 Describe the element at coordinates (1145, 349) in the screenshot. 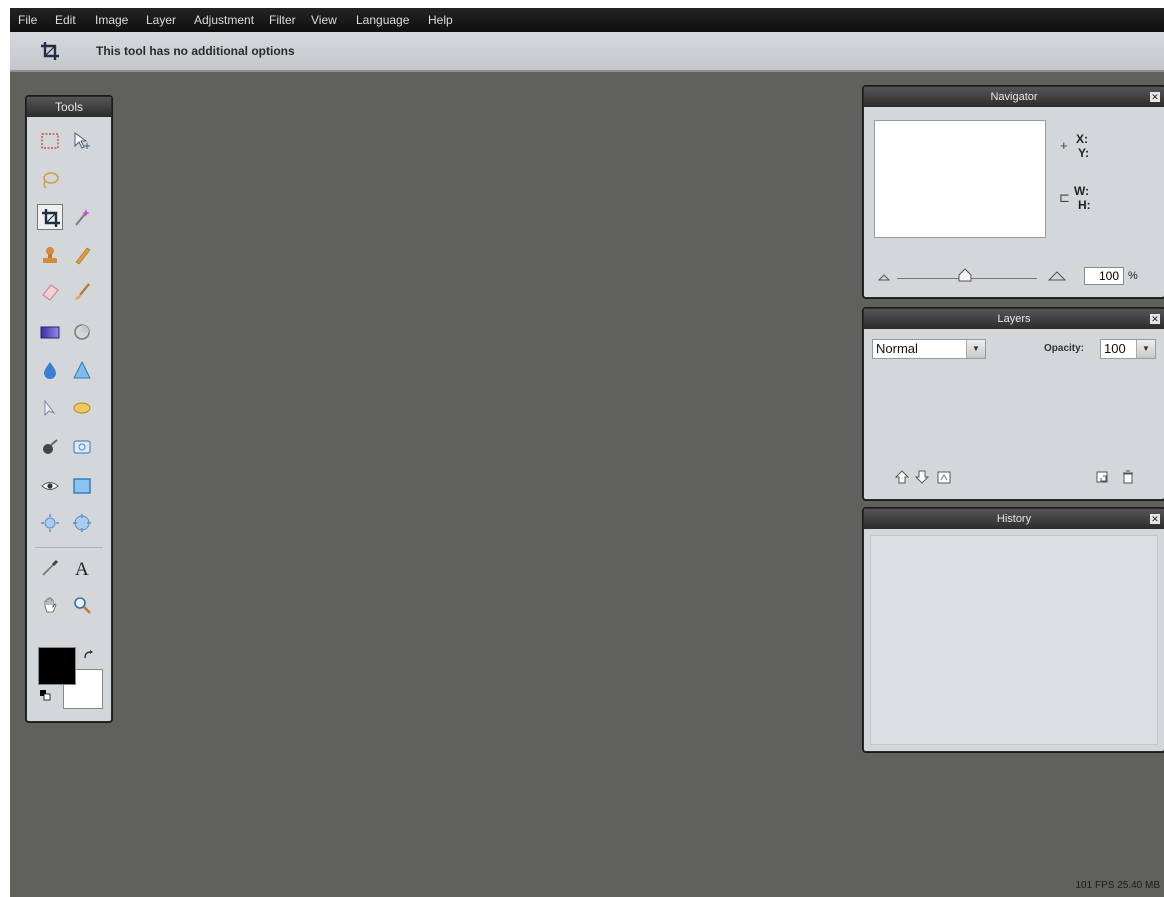

I see `chevron-down-icon: ▼` at that location.